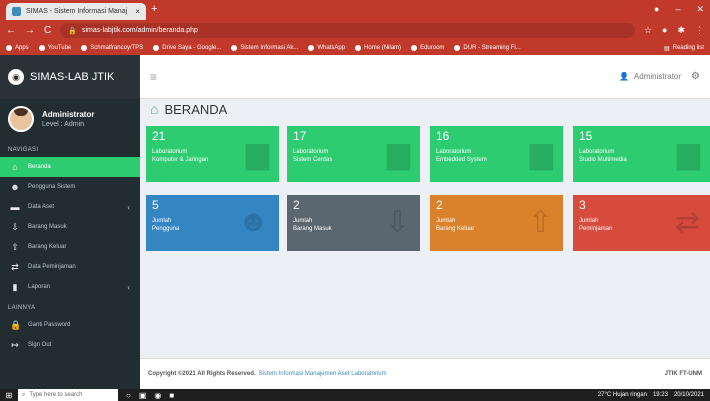  I want to click on windows-start-icon: ⊞, so click(9, 395).